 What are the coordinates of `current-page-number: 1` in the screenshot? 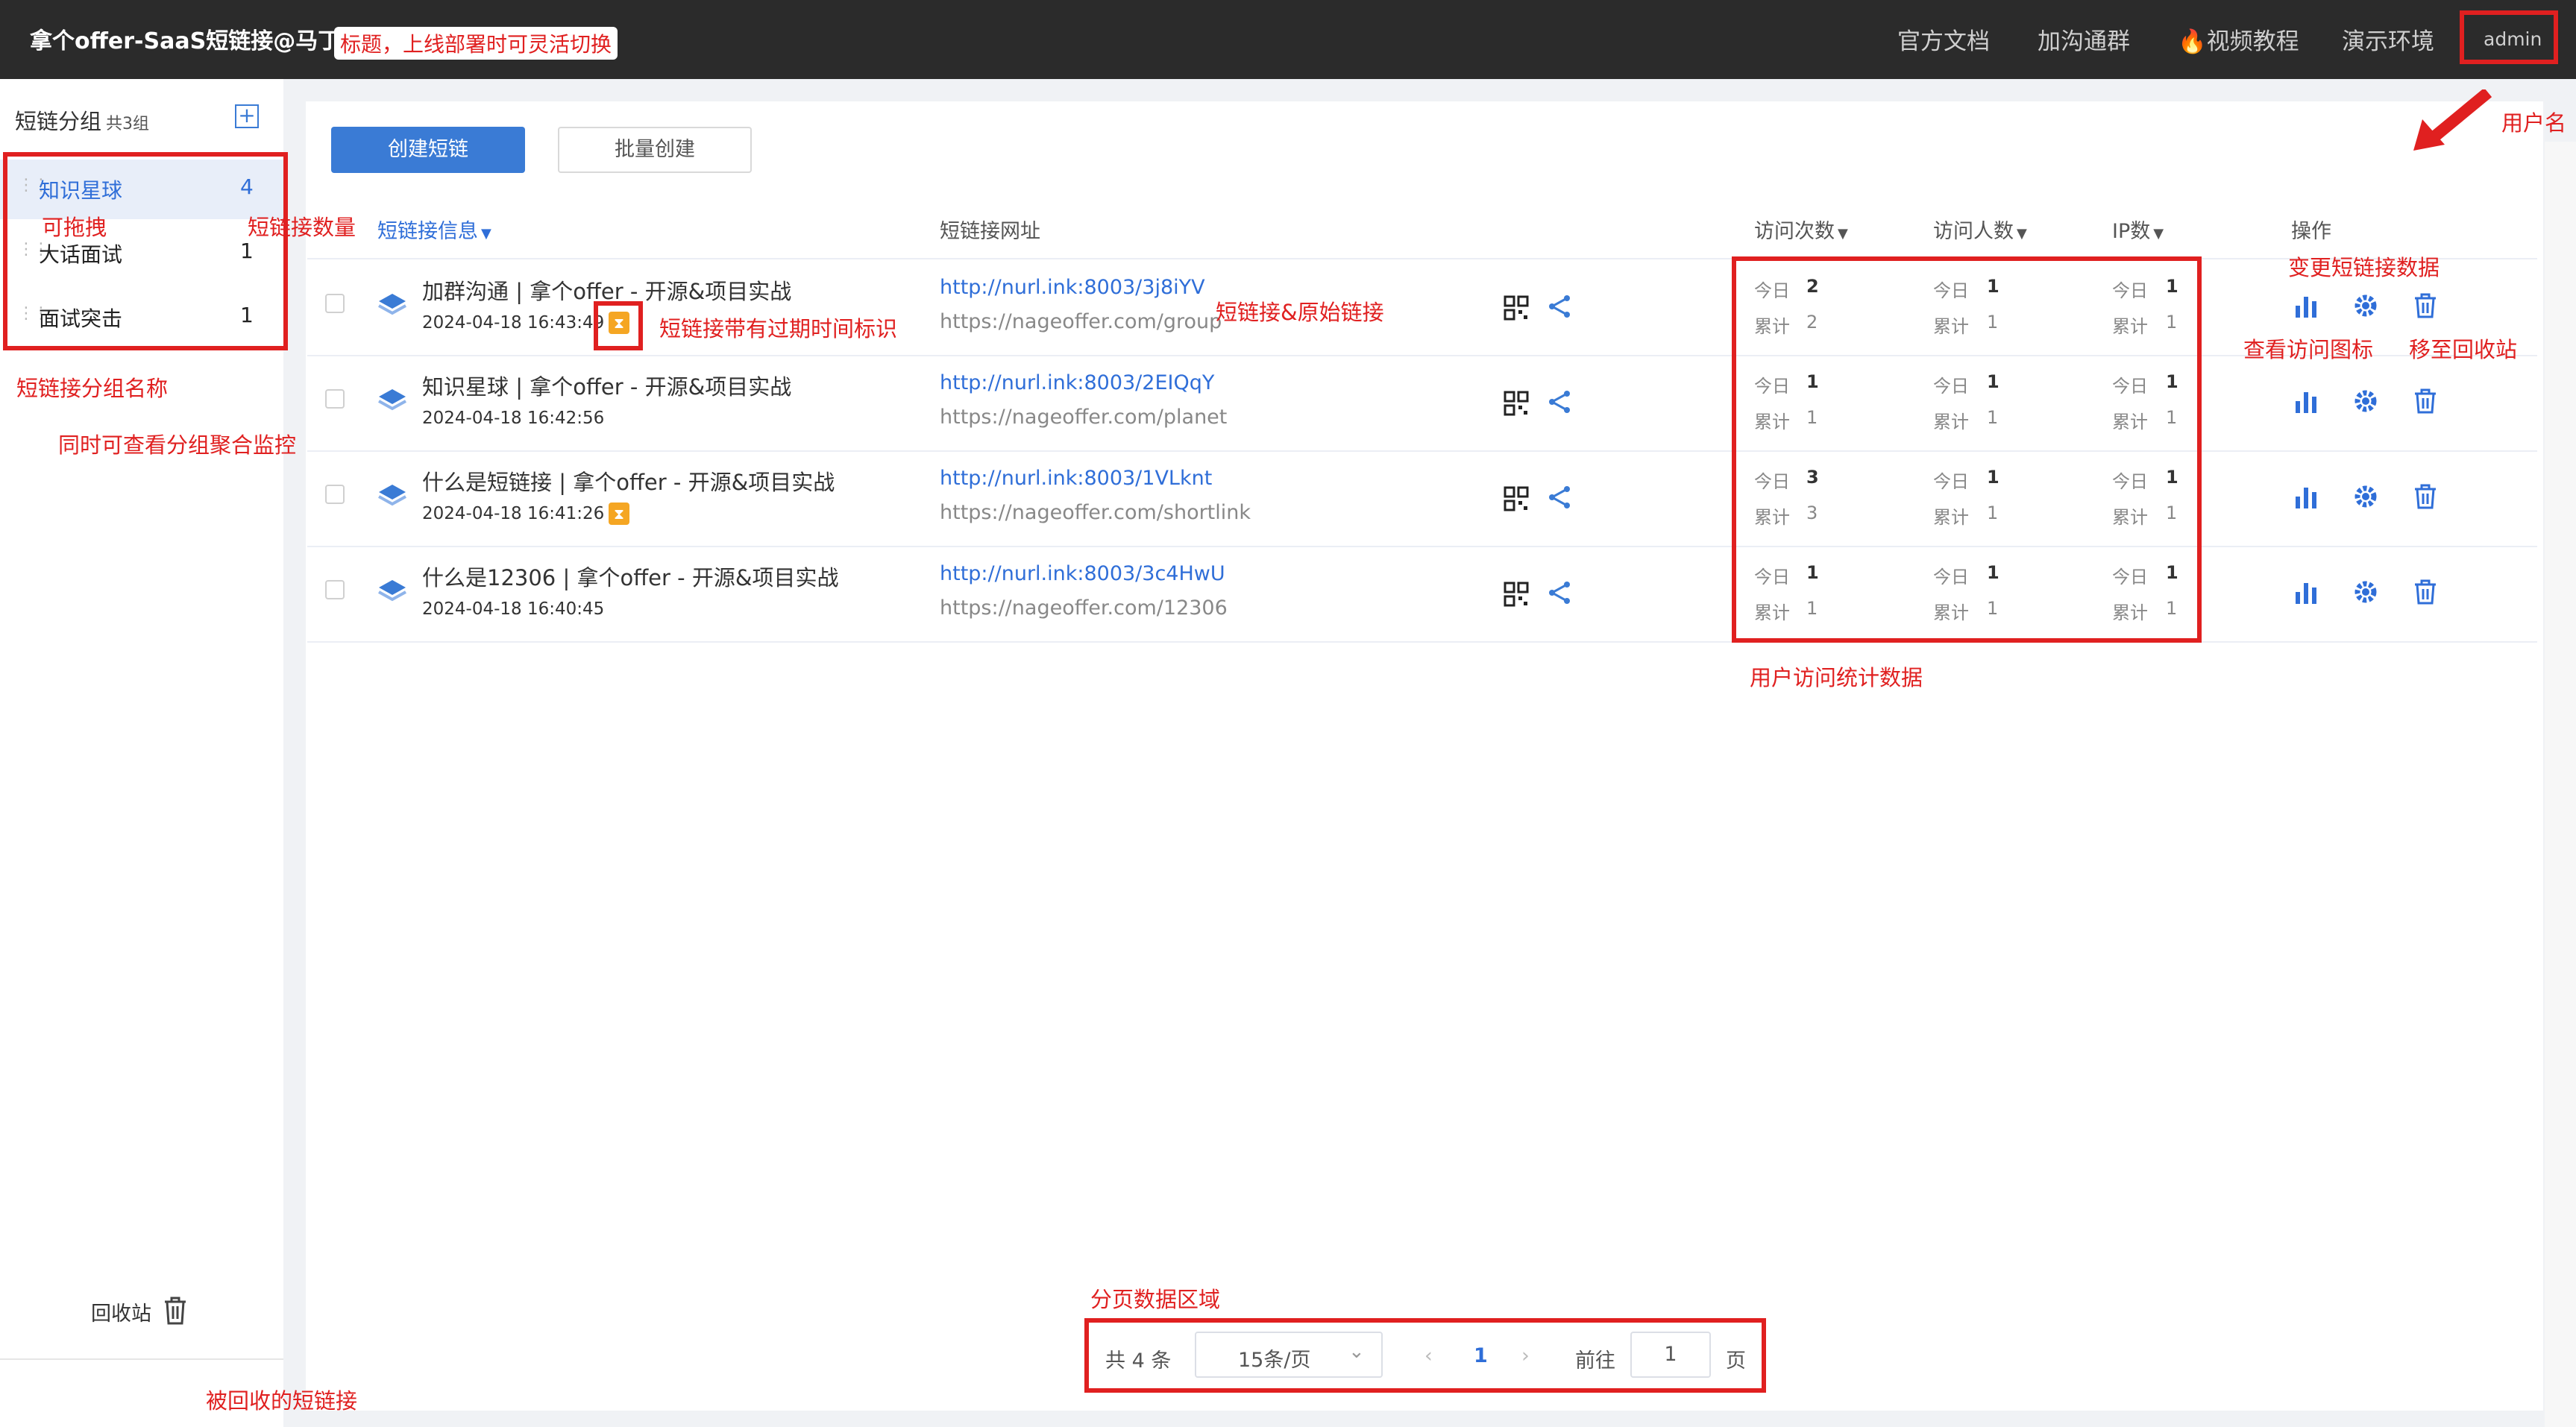 It's located at (1481, 1355).